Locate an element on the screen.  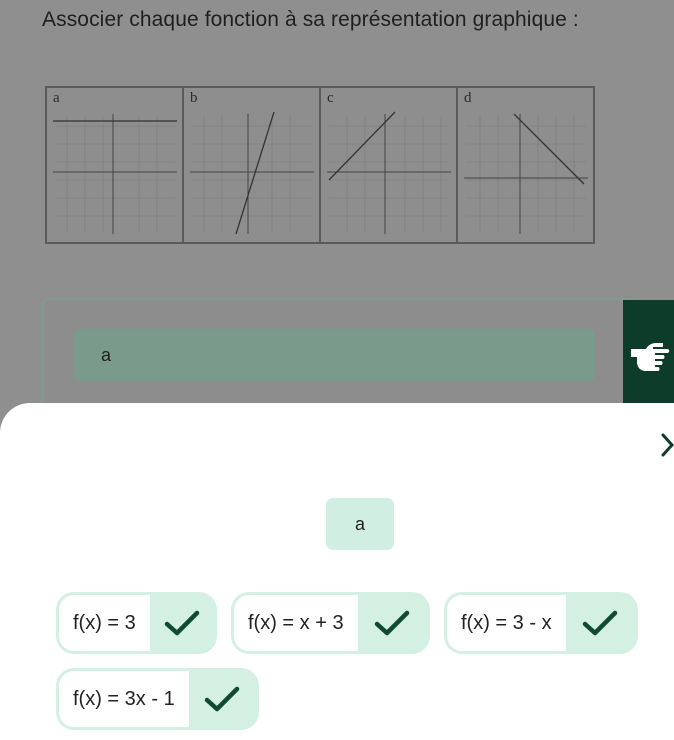
option-f-3x-minus-1: f(x) = 3x - 1 is located at coordinates (157, 699).